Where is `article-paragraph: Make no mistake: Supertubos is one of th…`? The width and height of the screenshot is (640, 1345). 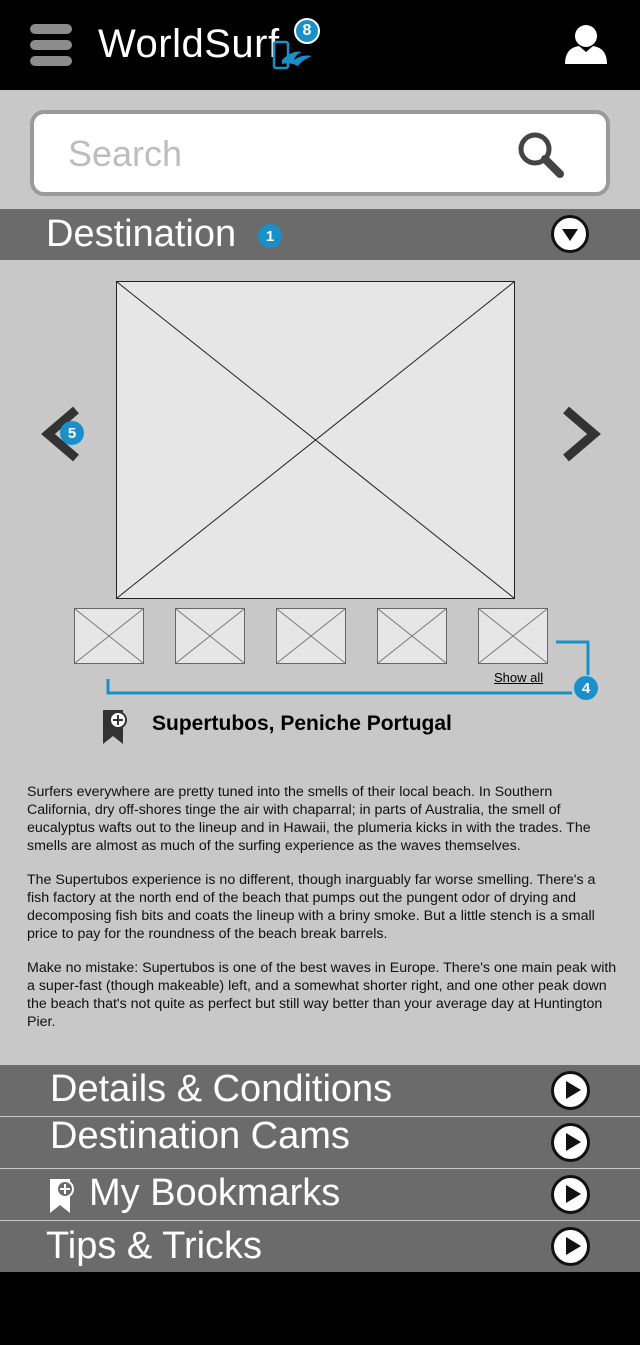 article-paragraph: Make no mistake: Supertubos is one of th… is located at coordinates (322, 995).